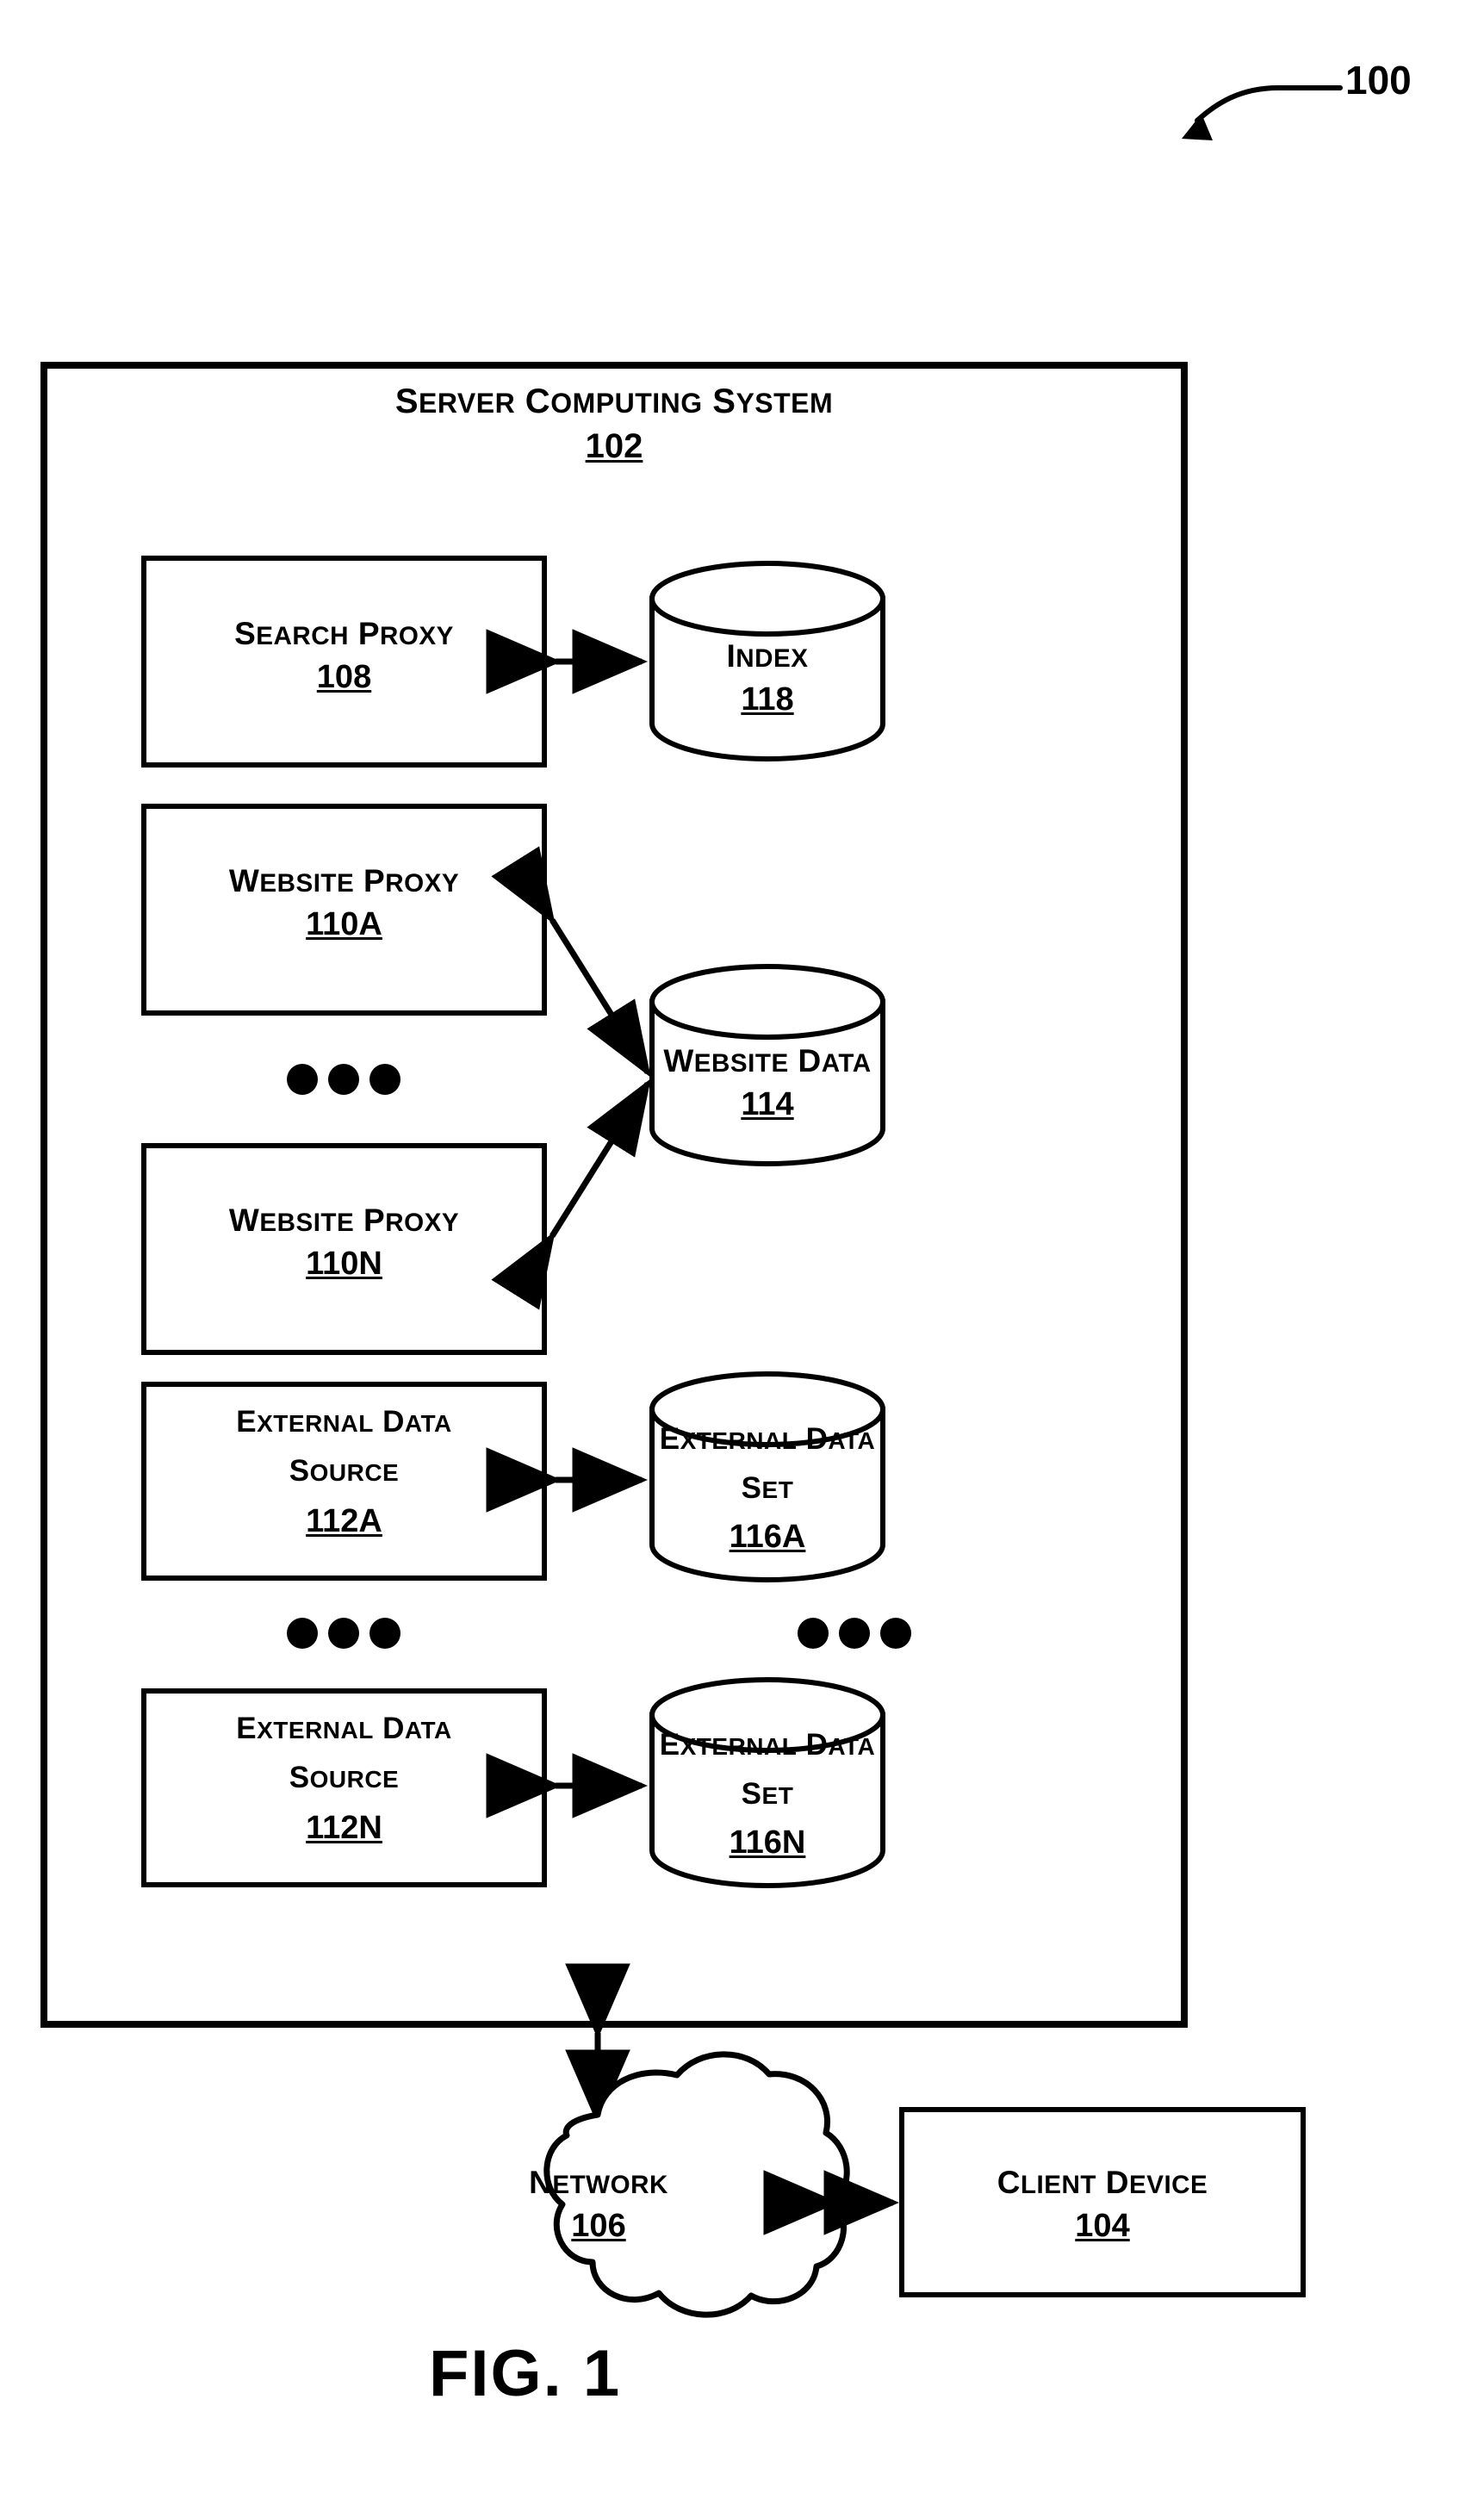  I want to click on external-data-source-n-label-line1: EXTERNAL DATA, so click(344, 1728).